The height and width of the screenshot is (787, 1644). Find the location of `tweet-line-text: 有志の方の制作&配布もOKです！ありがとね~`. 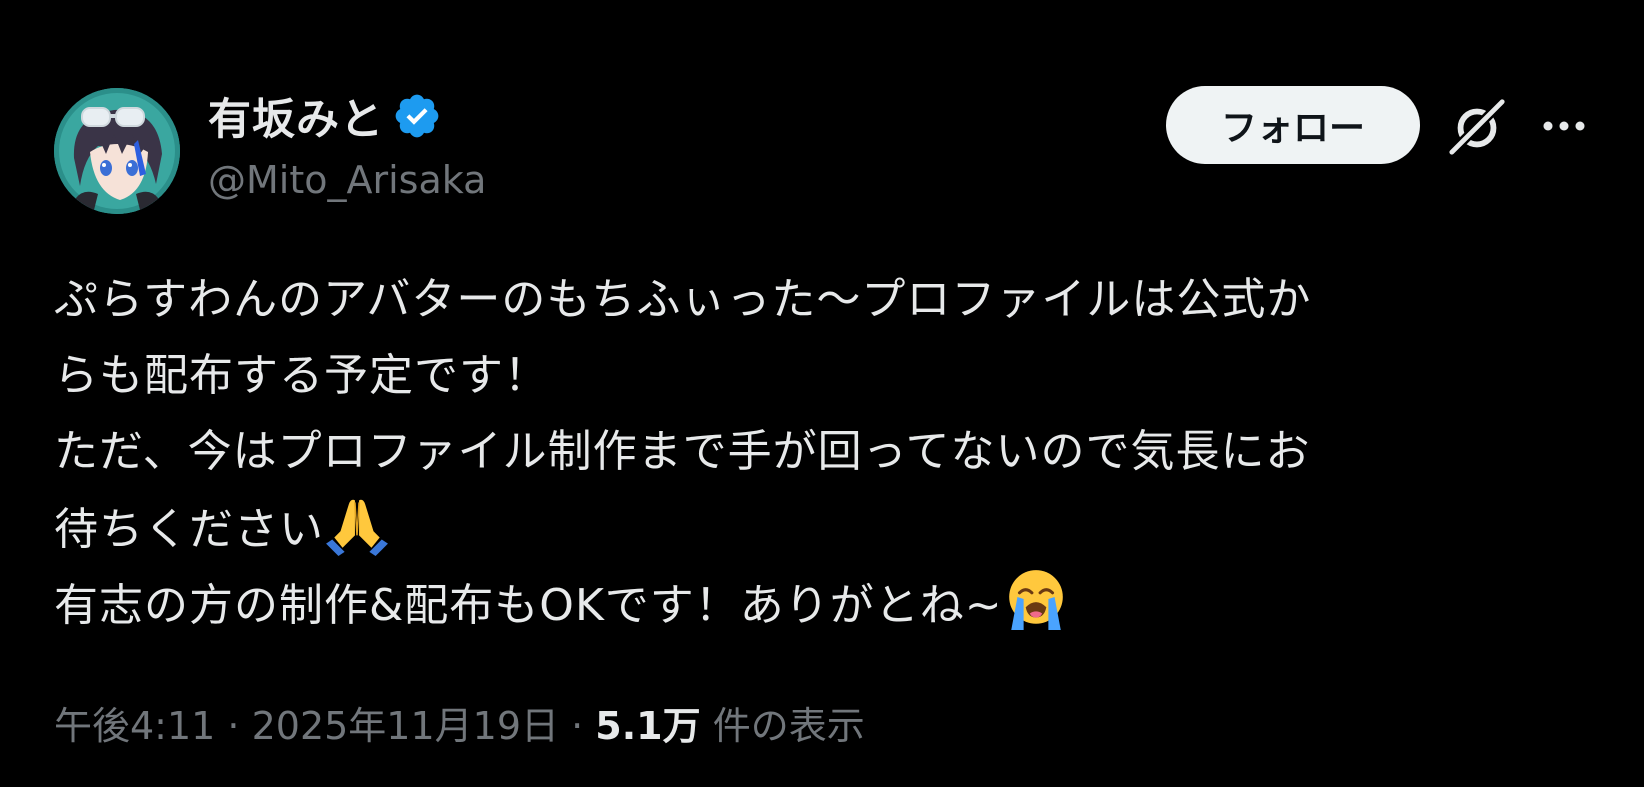

tweet-line-text: 有志の方の制作&配布もOKです！ありがとね~ is located at coordinates (528, 605).